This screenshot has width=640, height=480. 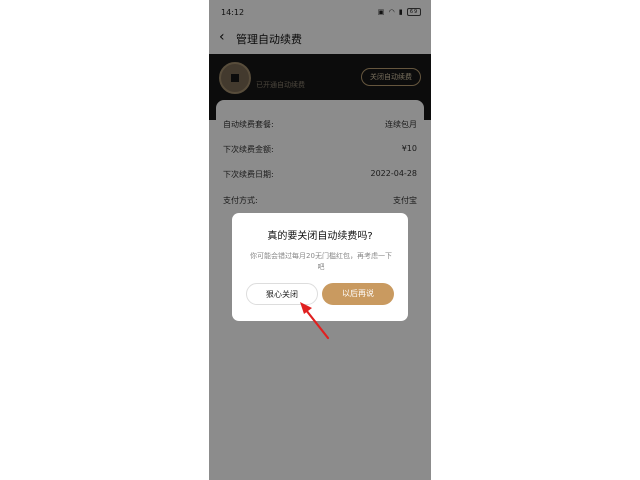 What do you see at coordinates (321, 261) in the screenshot?
I see `dialog-message: 你可能会错过每月20无门槛红包，再考虑一下吧` at bounding box center [321, 261].